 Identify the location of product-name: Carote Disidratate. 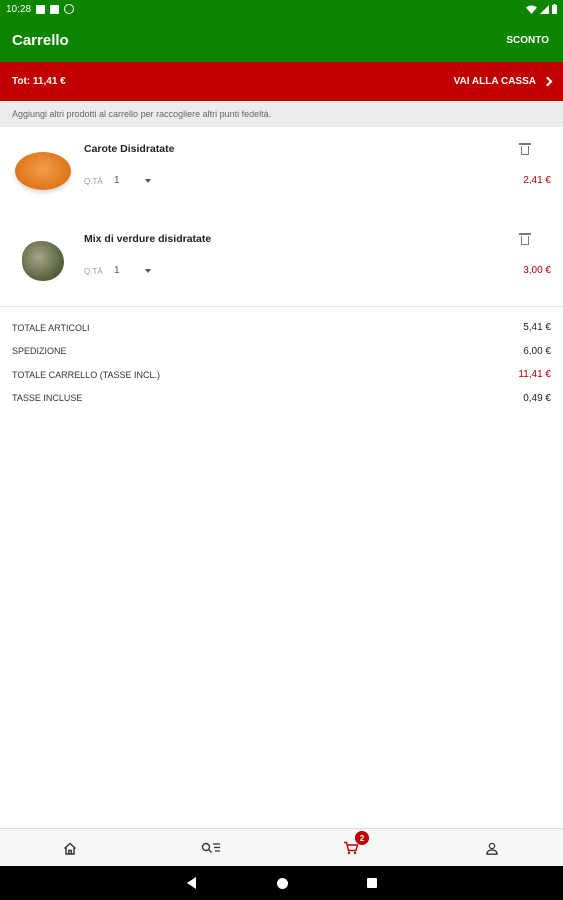
(129, 149).